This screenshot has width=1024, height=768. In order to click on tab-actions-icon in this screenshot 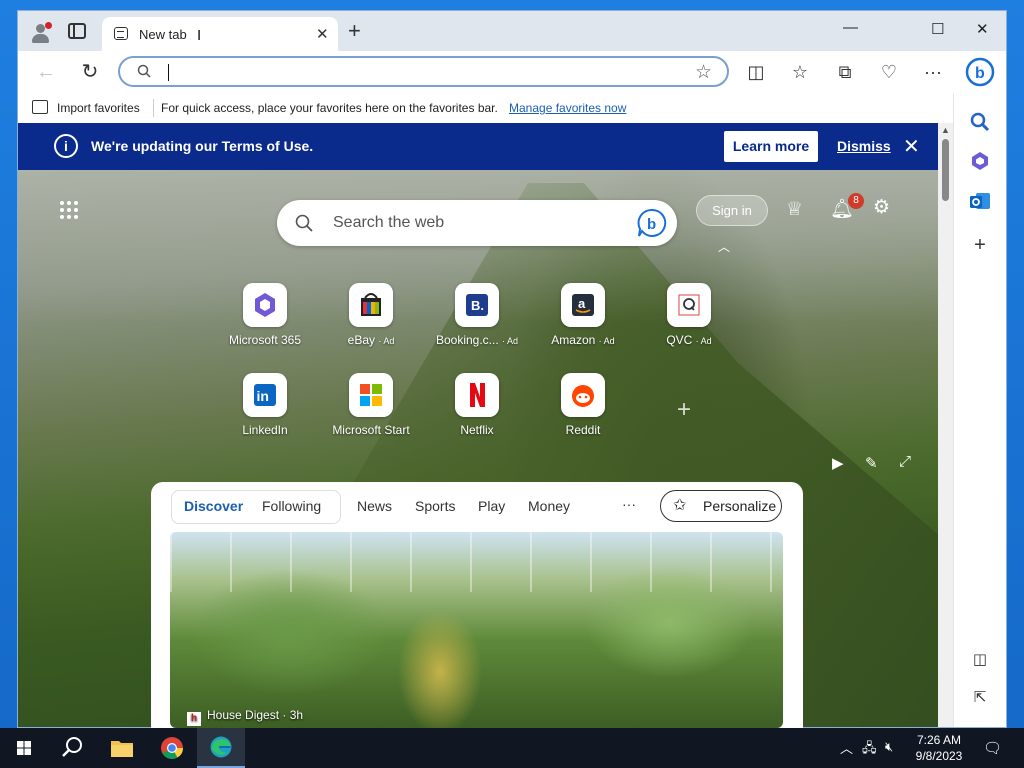, I will do `click(77, 31)`.